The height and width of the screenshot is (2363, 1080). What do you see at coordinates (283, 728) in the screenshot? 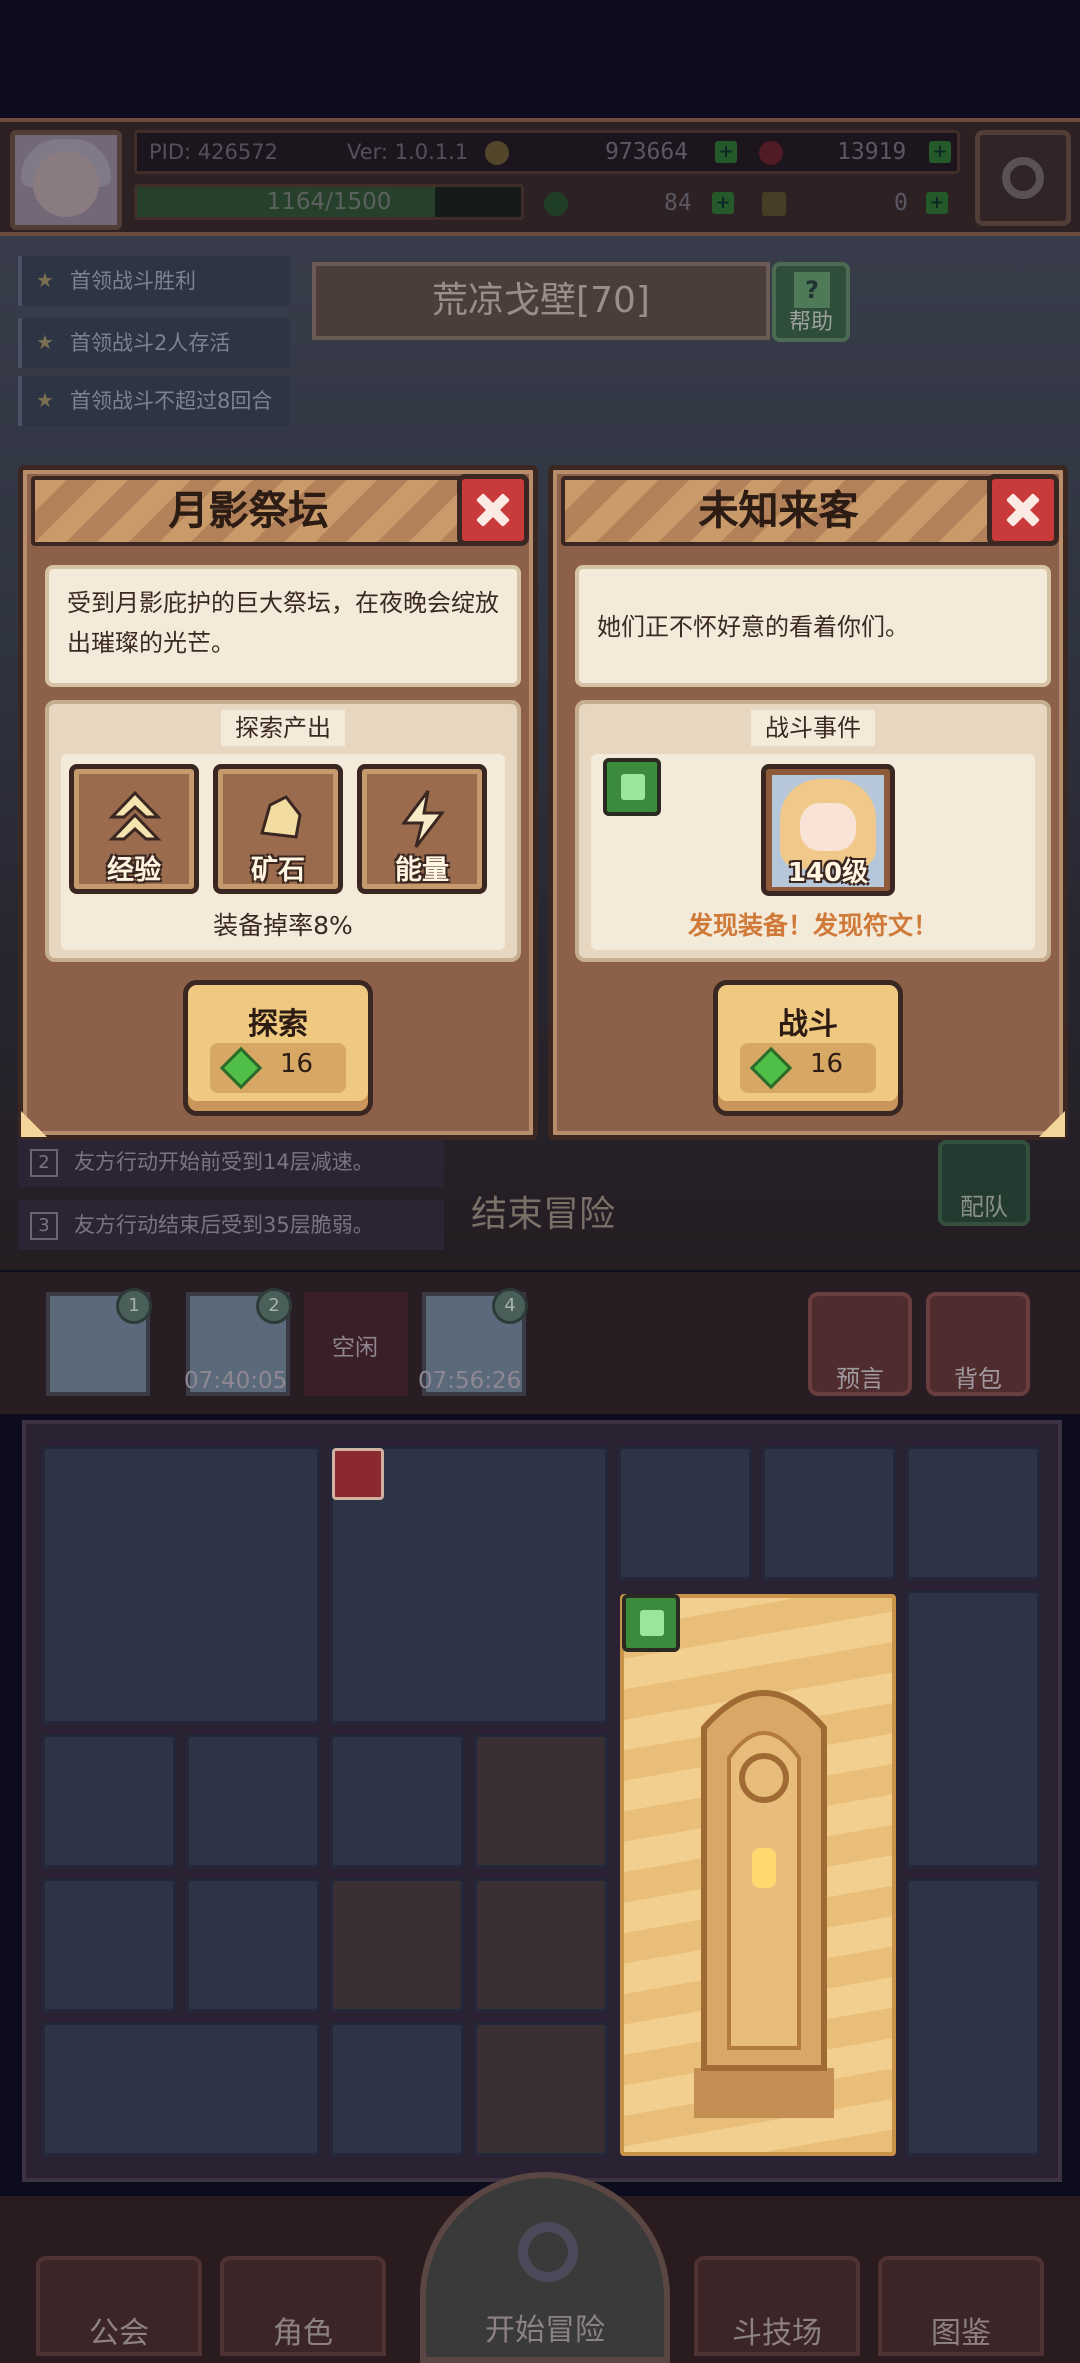
I see `section-title: 探索产出` at bounding box center [283, 728].